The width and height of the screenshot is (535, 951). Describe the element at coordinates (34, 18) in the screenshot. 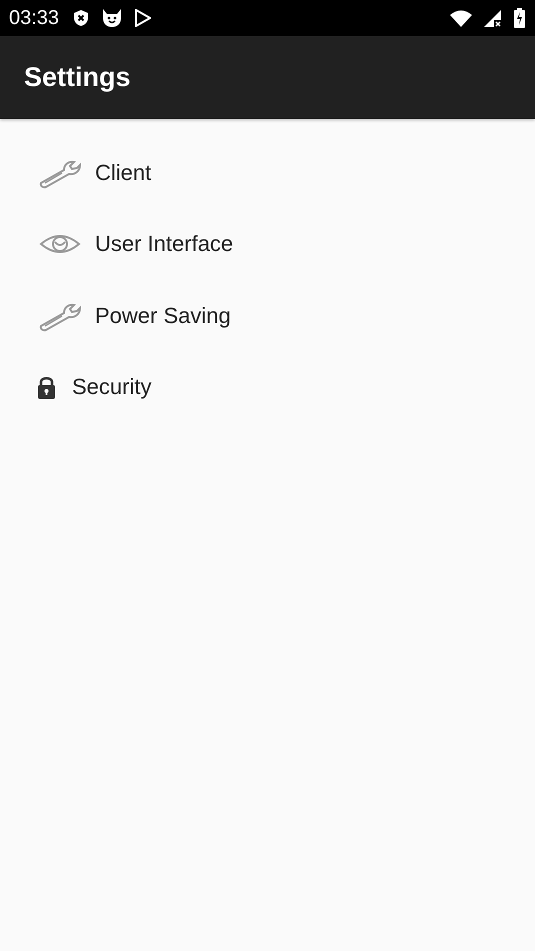

I see `status-time: 03:33` at that location.